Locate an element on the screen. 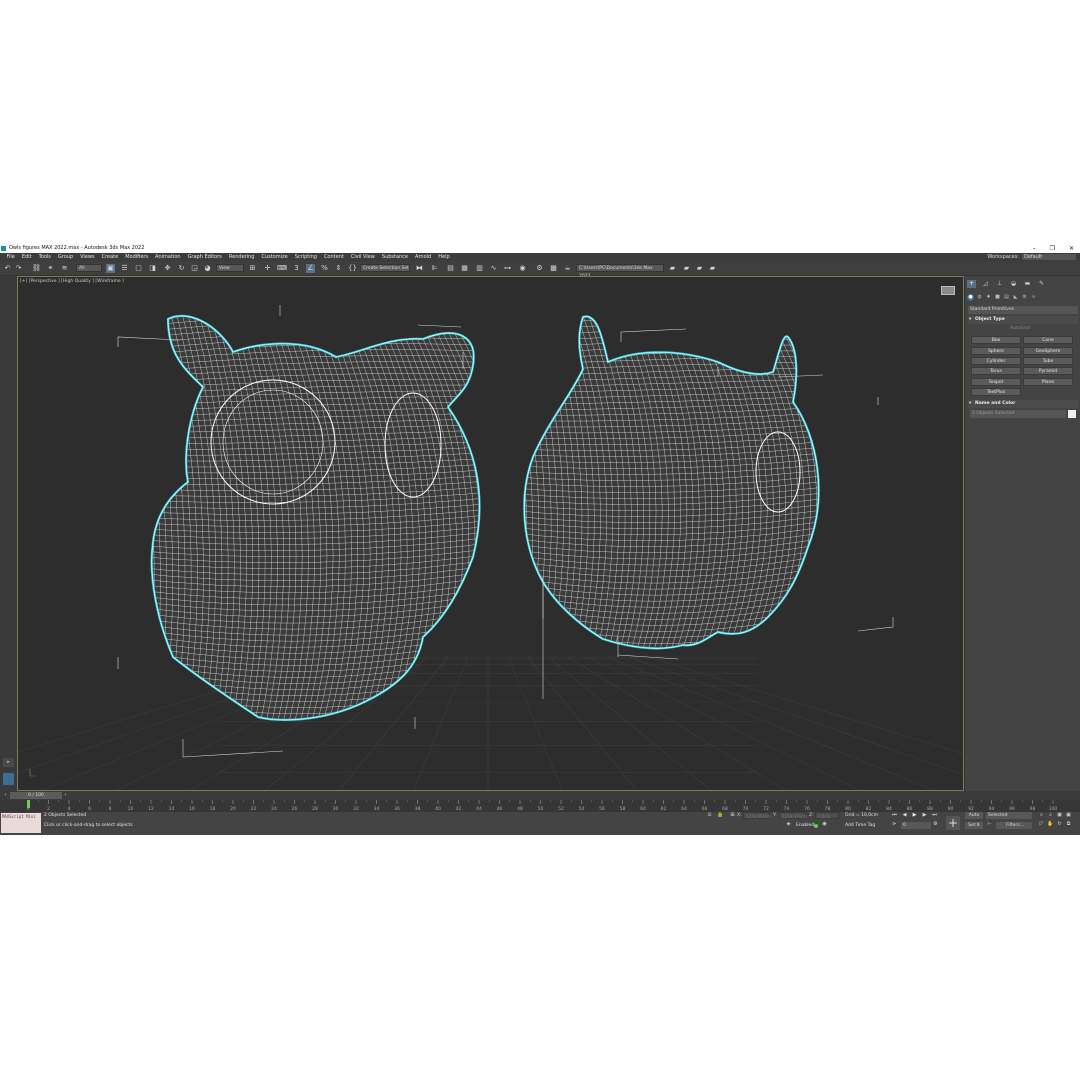 The width and height of the screenshot is (1080, 1080). select-by-name-icon: ☰ is located at coordinates (124, 268).